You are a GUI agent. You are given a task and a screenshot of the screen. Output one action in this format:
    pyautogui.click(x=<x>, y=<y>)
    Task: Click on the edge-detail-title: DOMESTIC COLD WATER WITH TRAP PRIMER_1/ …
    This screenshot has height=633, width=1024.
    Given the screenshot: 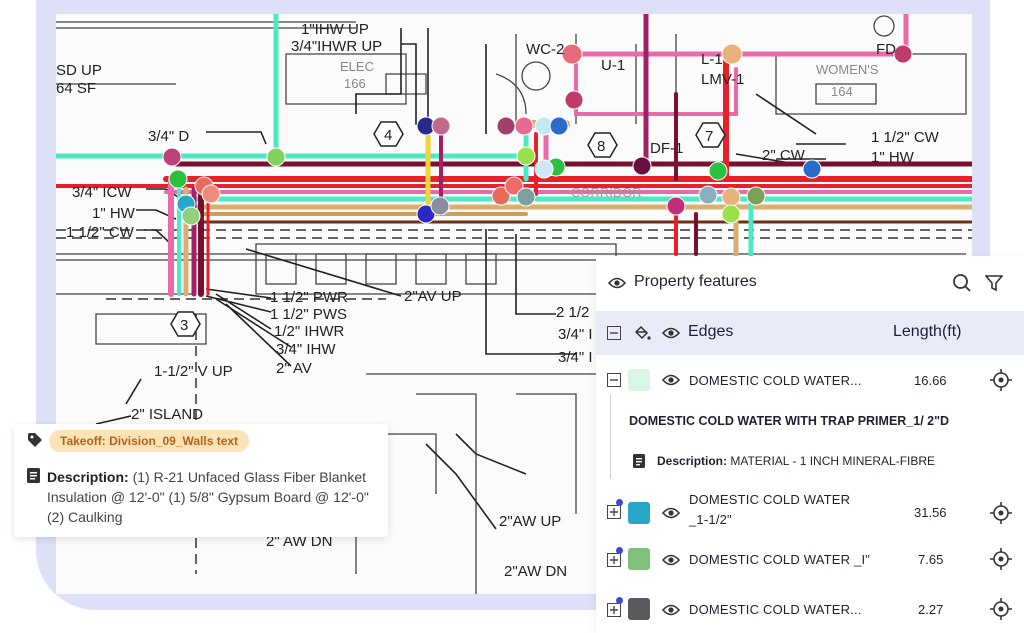 What is the action you would take?
    pyautogui.click(x=789, y=421)
    